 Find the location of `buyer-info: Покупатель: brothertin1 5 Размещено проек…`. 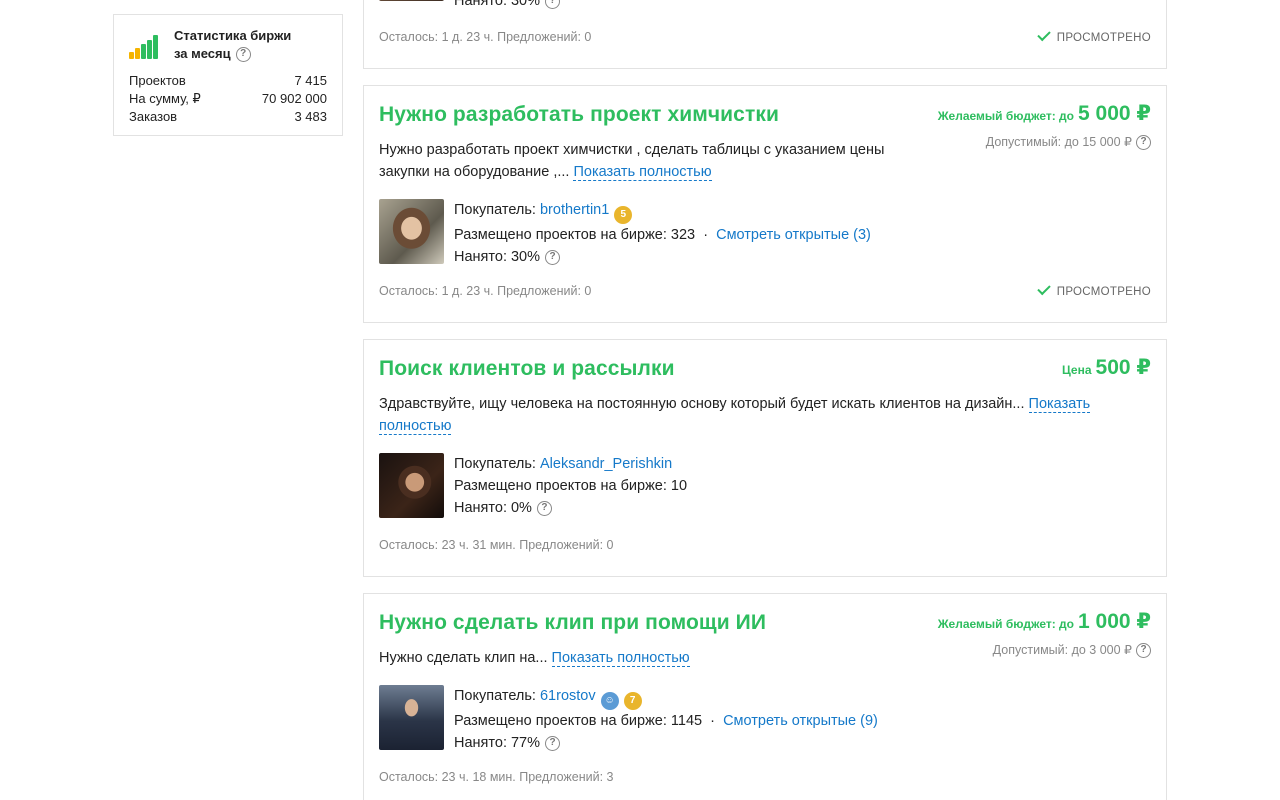

buyer-info: Покупатель: brothertin1 5 Размещено проек… is located at coordinates (662, 233).